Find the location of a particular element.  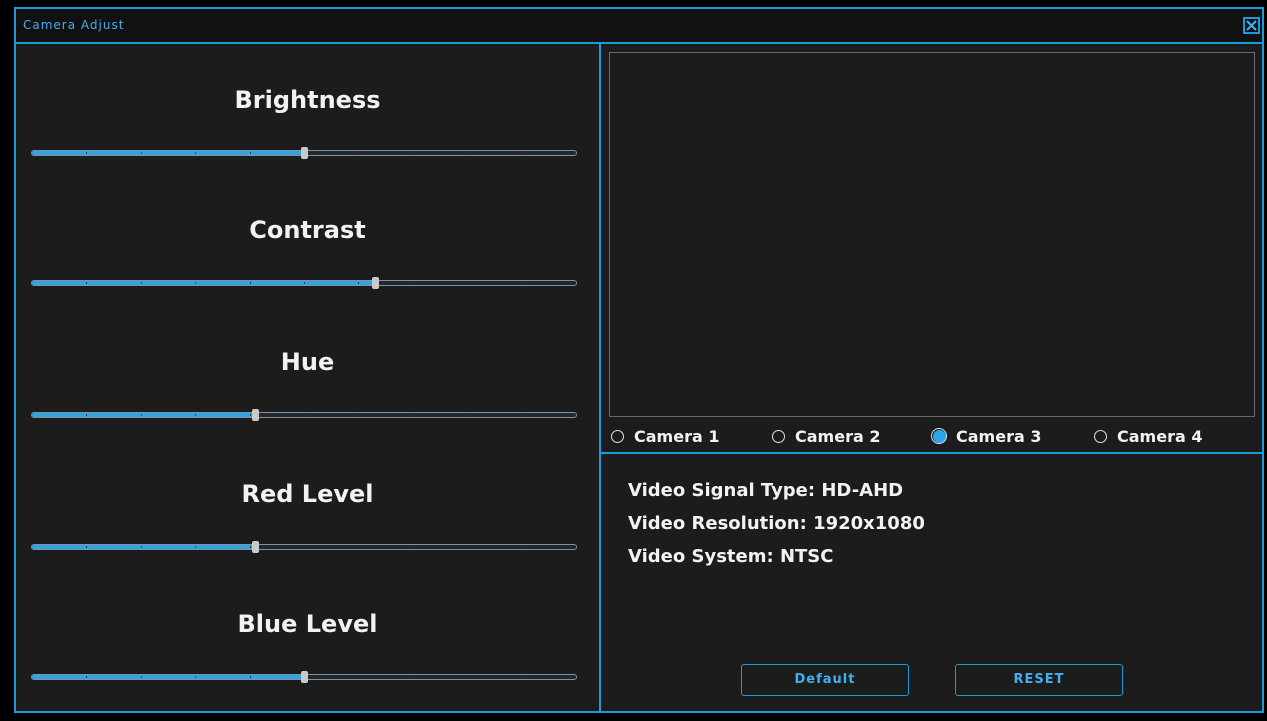

camera-2-label: Camera 2 is located at coordinates (838, 436).